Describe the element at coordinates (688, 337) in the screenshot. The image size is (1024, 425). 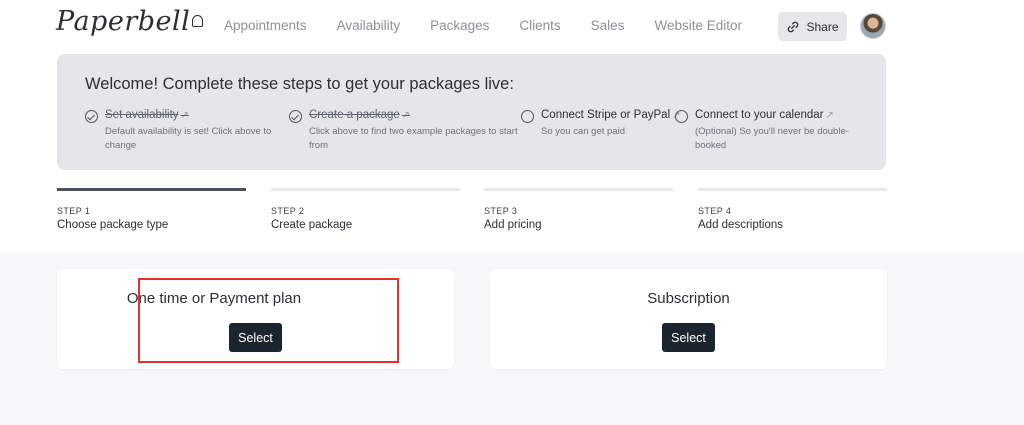
I see `select-subscription-button: Select` at that location.